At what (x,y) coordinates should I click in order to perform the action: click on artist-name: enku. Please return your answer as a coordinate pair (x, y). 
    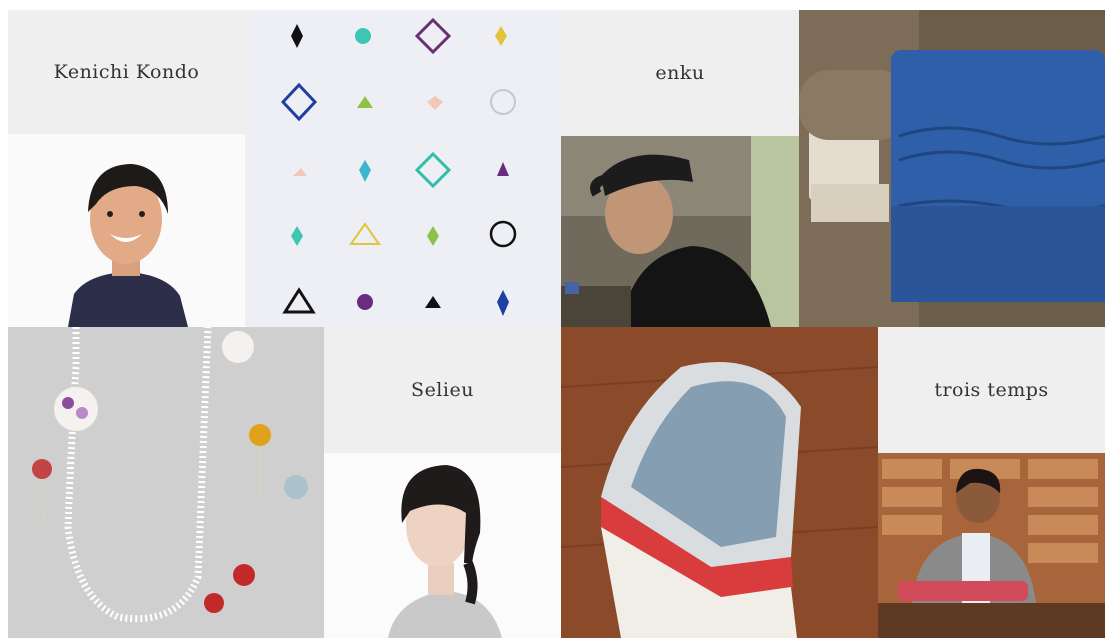
    Looking at the image, I should click on (680, 73).